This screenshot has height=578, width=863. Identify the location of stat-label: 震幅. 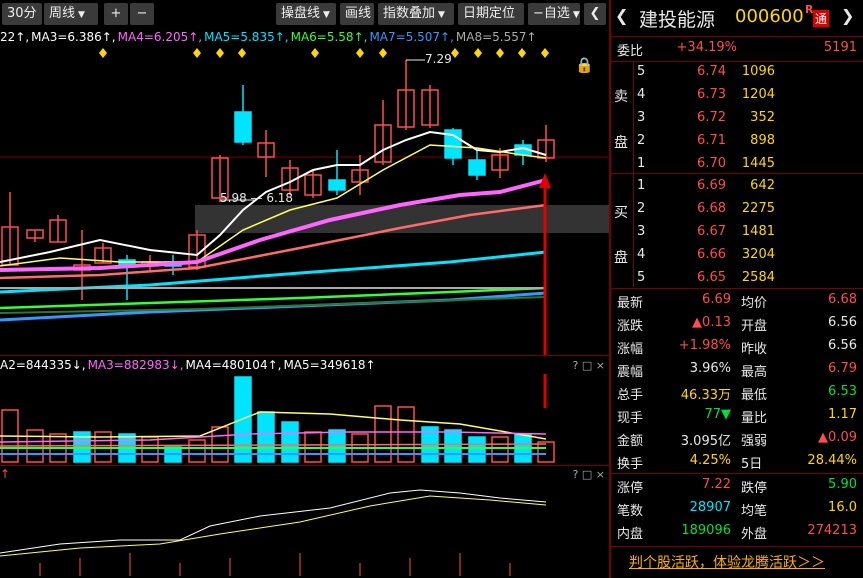
(630, 372).